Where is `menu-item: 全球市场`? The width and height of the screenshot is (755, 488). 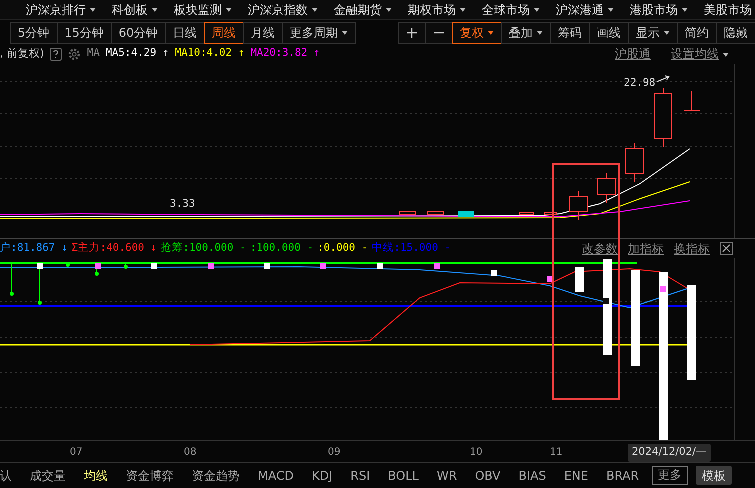
menu-item: 全球市场 is located at coordinates (511, 9).